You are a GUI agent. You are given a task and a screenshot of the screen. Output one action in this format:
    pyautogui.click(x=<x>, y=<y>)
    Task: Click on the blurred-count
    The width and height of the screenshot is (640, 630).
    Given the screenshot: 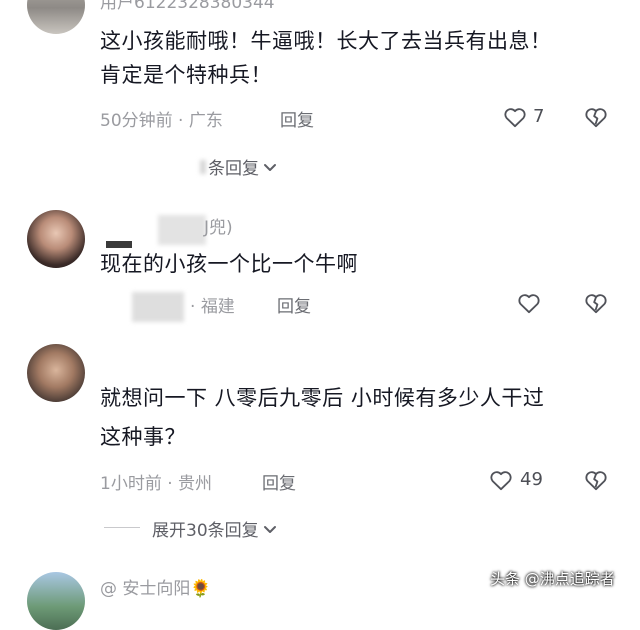 What is the action you would take?
    pyautogui.click(x=203, y=166)
    